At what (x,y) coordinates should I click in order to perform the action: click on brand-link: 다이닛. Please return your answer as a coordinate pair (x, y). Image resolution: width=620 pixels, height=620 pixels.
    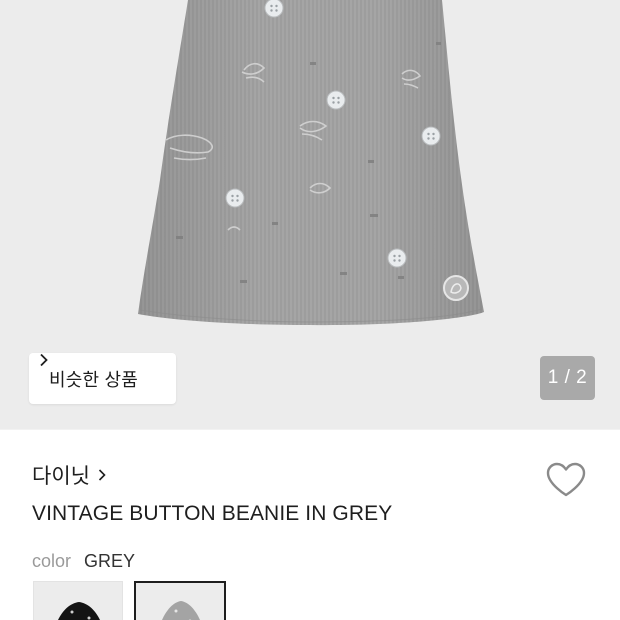
    Looking at the image, I should click on (69, 475).